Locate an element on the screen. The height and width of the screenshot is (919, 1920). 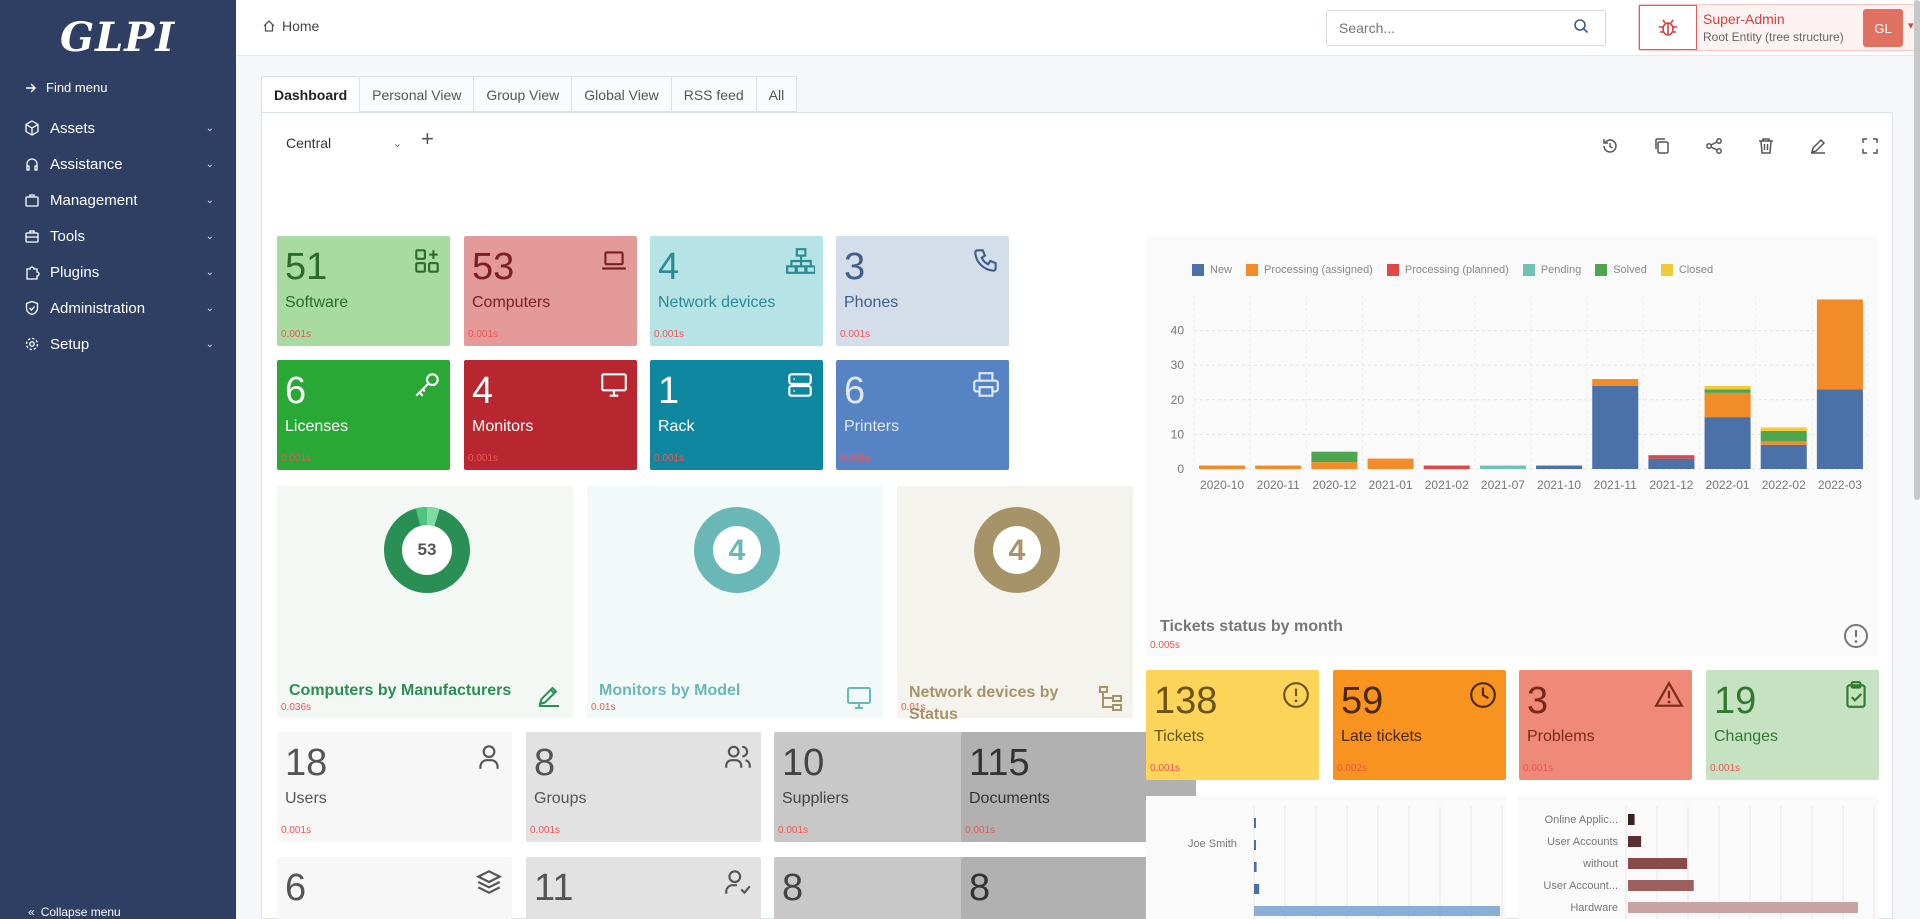
legend-item: Closed is located at coordinates (1686, 270).